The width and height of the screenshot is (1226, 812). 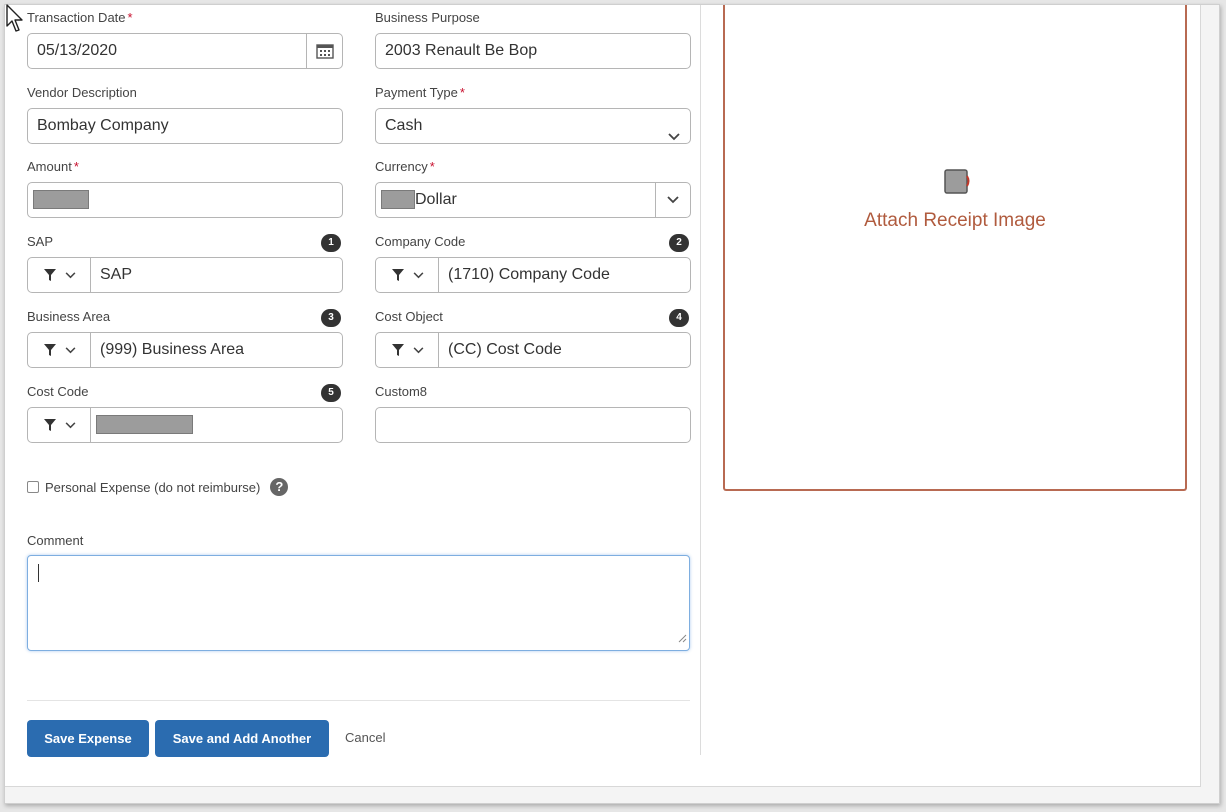 I want to click on cost-object-badge: 4, so click(x=679, y=318).